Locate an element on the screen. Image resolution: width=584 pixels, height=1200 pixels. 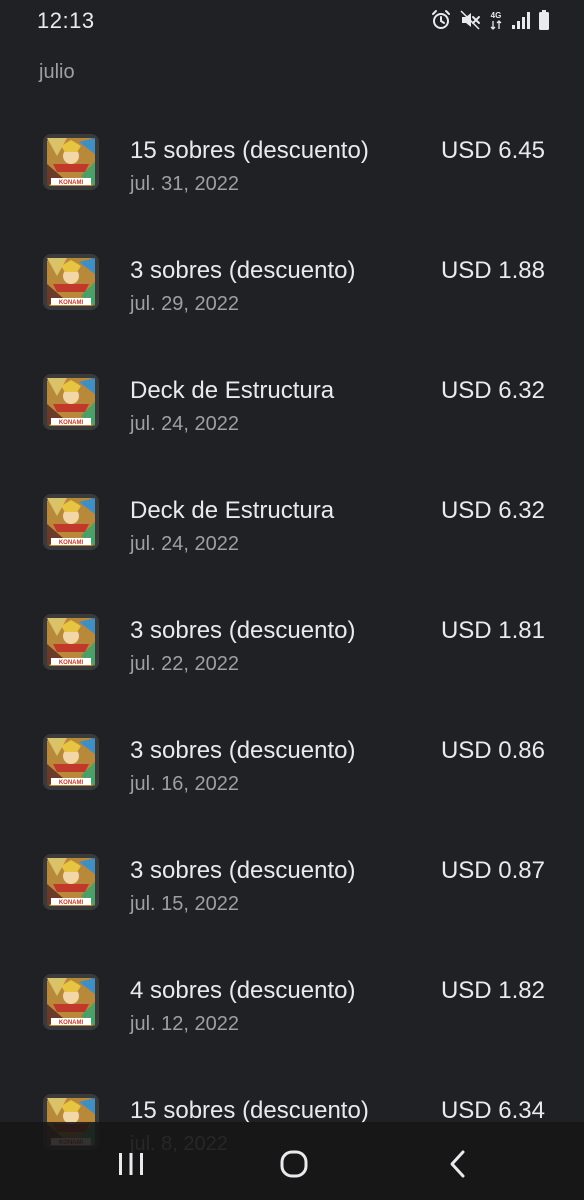
battery-icon is located at coordinates (544, 20).